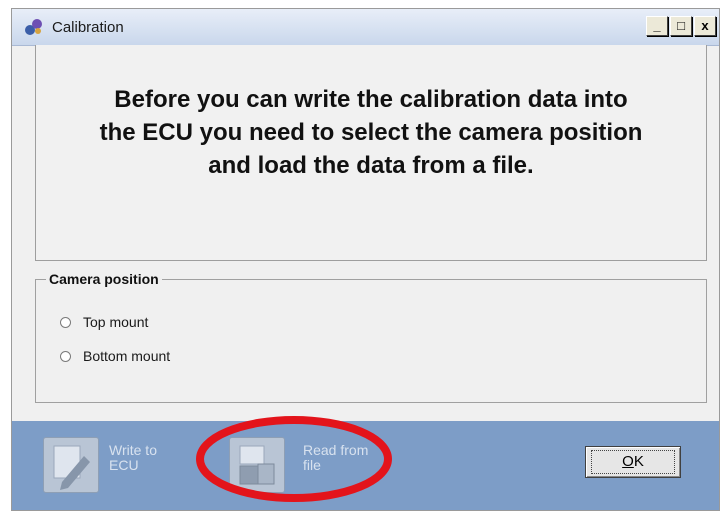 This screenshot has width=720, height=511. What do you see at coordinates (657, 26) in the screenshot?
I see `minimize-button: _` at bounding box center [657, 26].